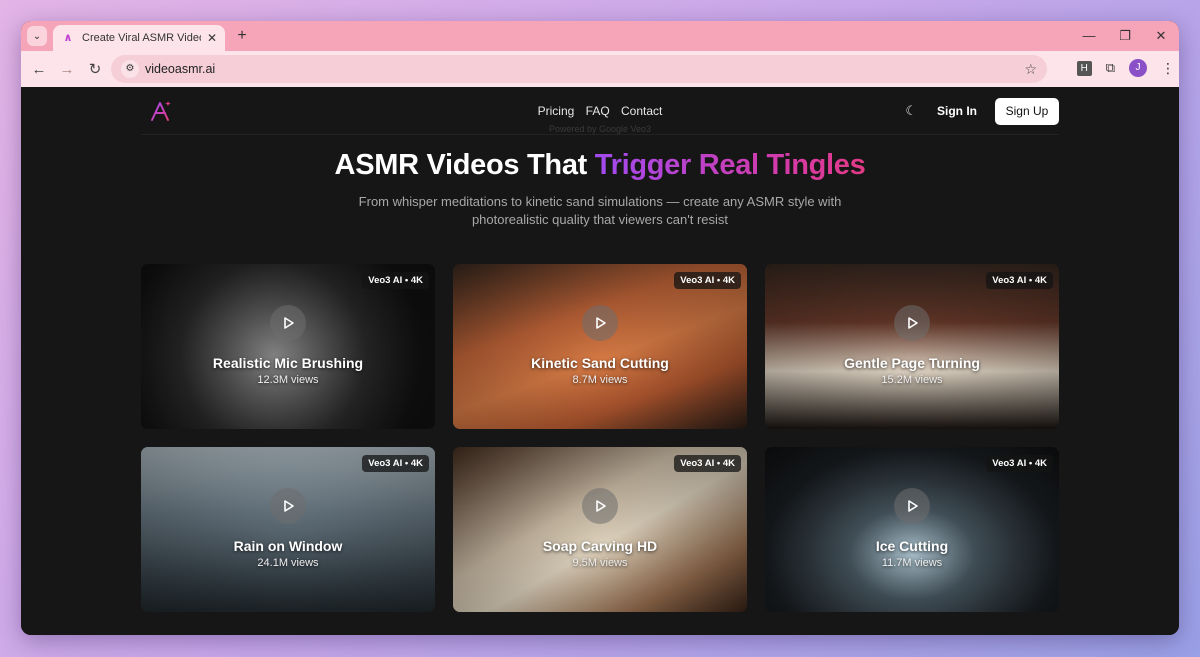 The image size is (1200, 657). What do you see at coordinates (957, 111) in the screenshot?
I see `sign-in-button: Sign In` at bounding box center [957, 111].